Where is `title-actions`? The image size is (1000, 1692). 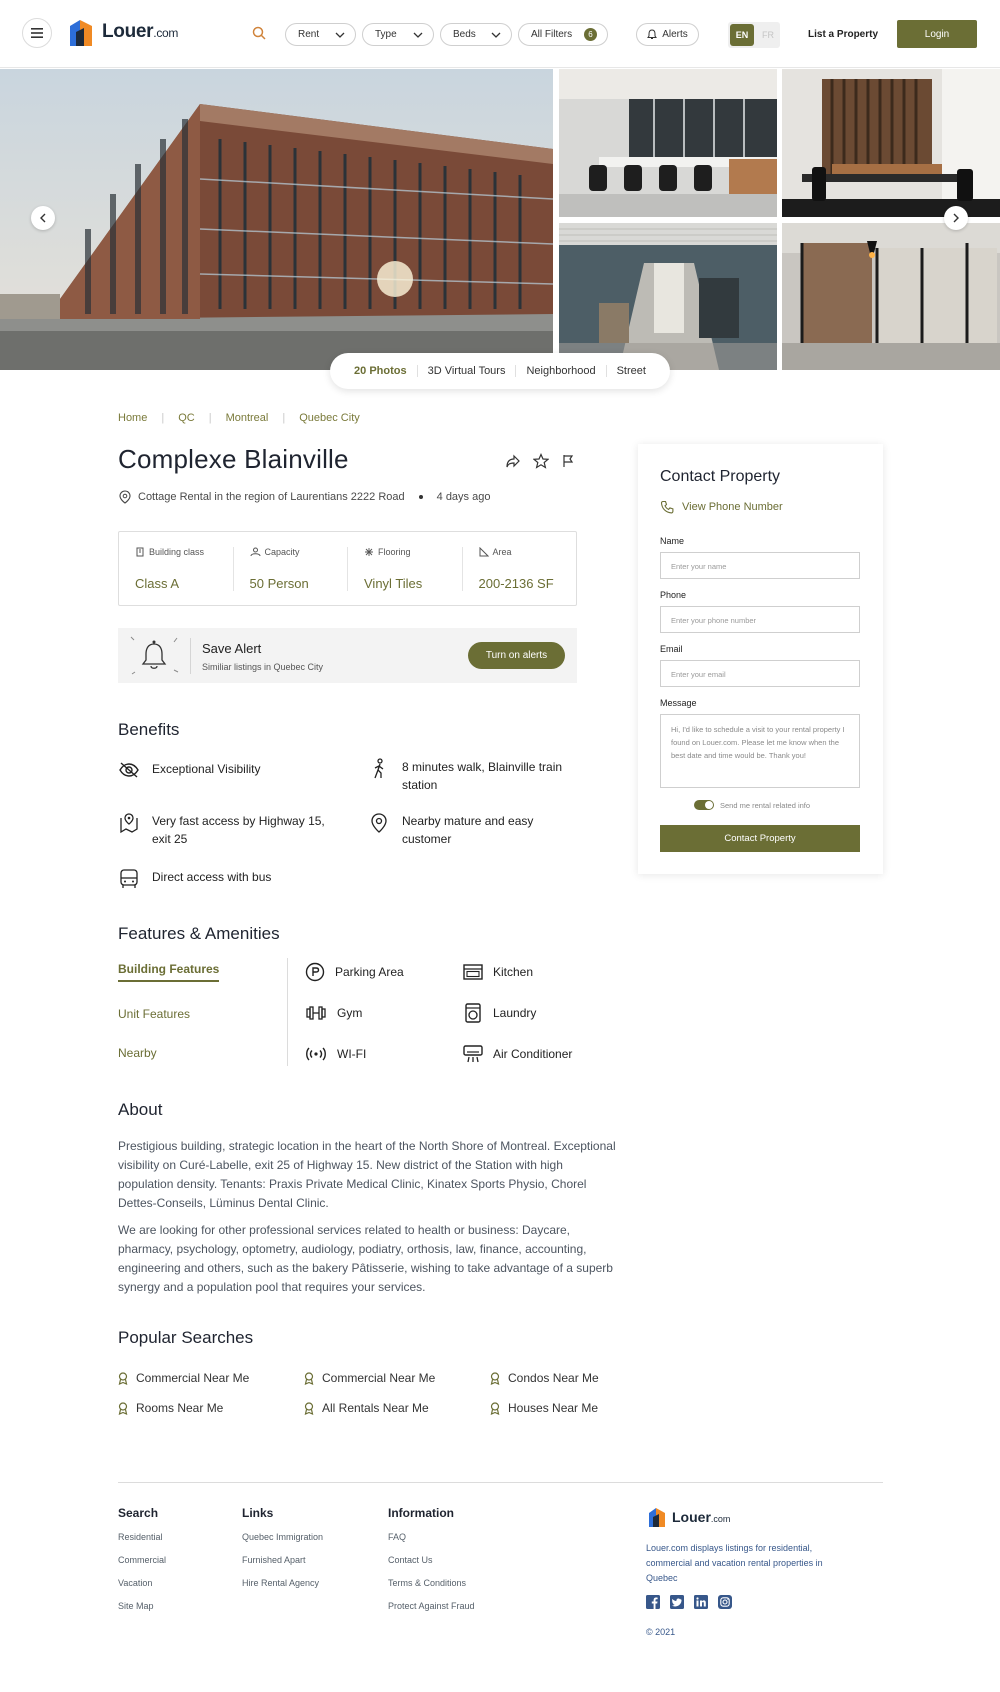
title-actions is located at coordinates (540, 461).